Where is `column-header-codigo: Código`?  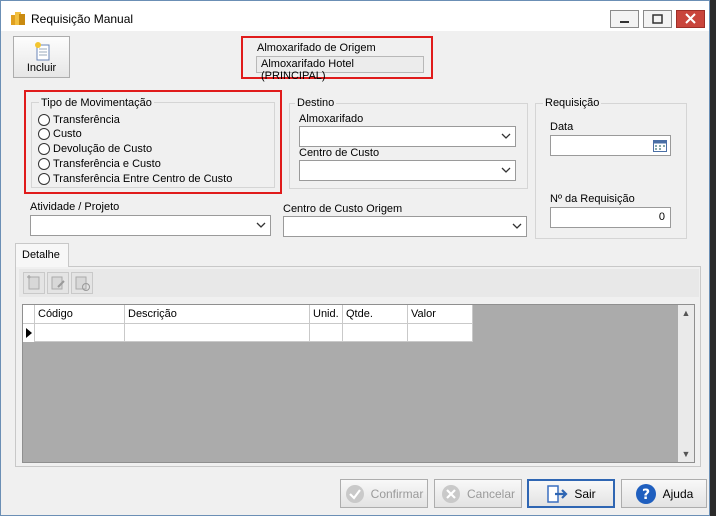
column-header-codigo: Código is located at coordinates (80, 314).